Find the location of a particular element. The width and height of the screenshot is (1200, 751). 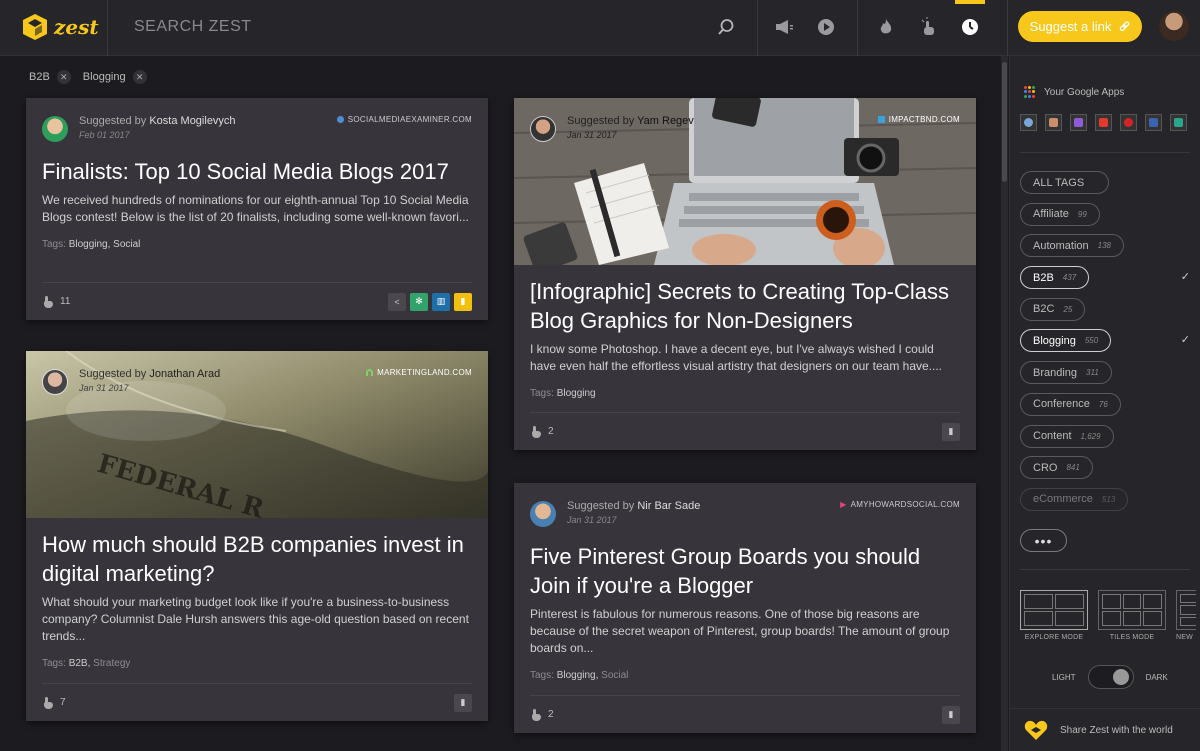

tag-pill-content: Content 1,629 is located at coordinates (1067, 436).